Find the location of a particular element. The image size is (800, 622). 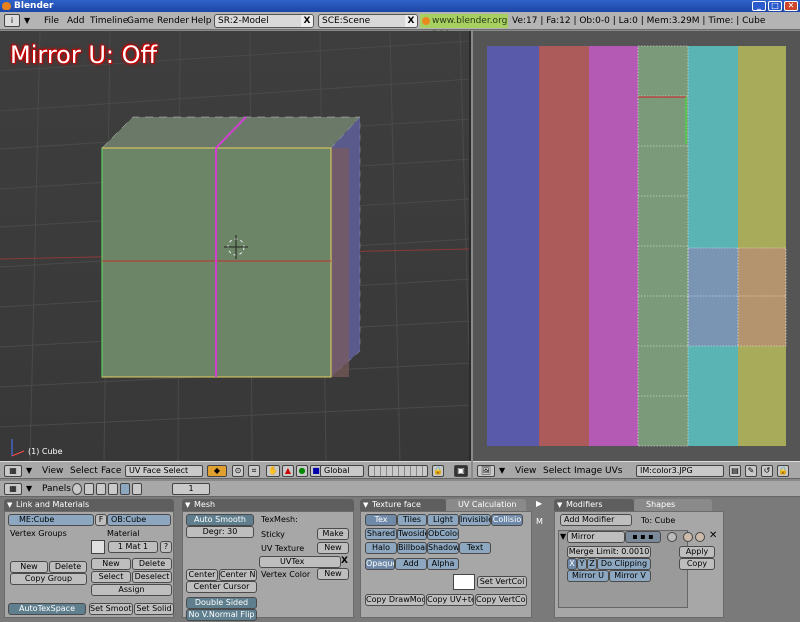

menu-help: Help is located at coordinates (201, 21).